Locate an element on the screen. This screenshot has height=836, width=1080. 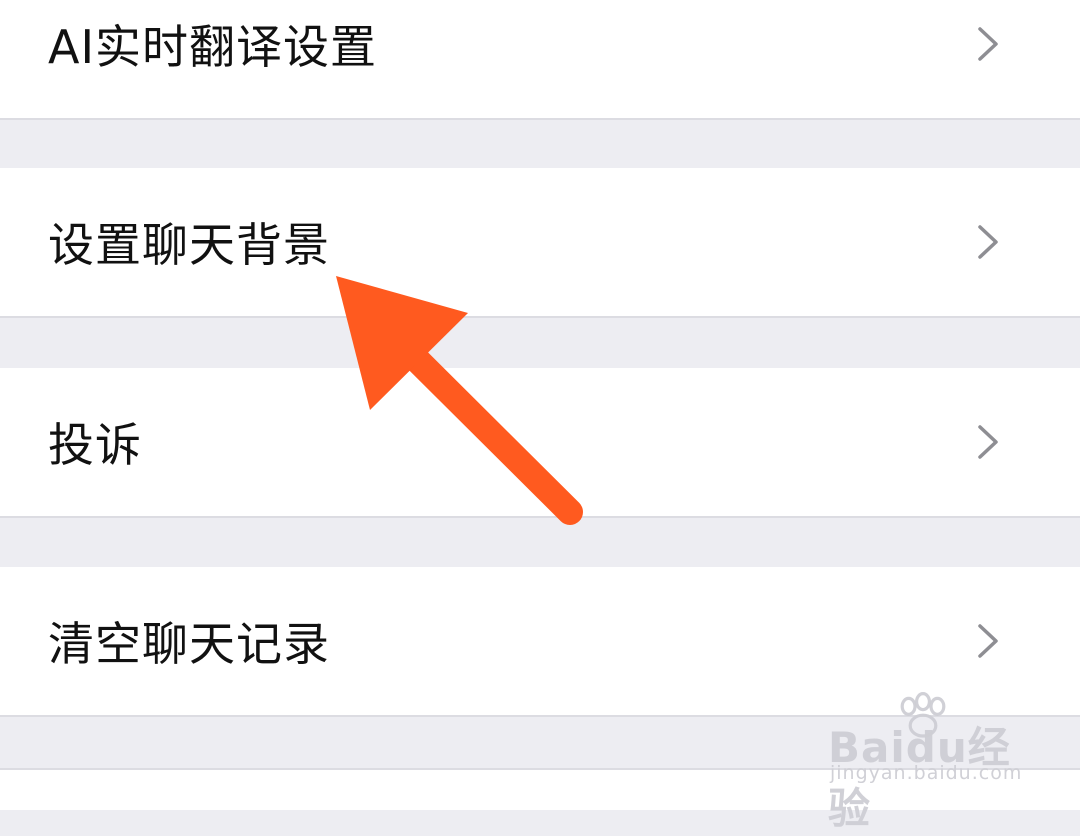
settings-item-label: 设置聊天背景 is located at coordinates (189, 245).